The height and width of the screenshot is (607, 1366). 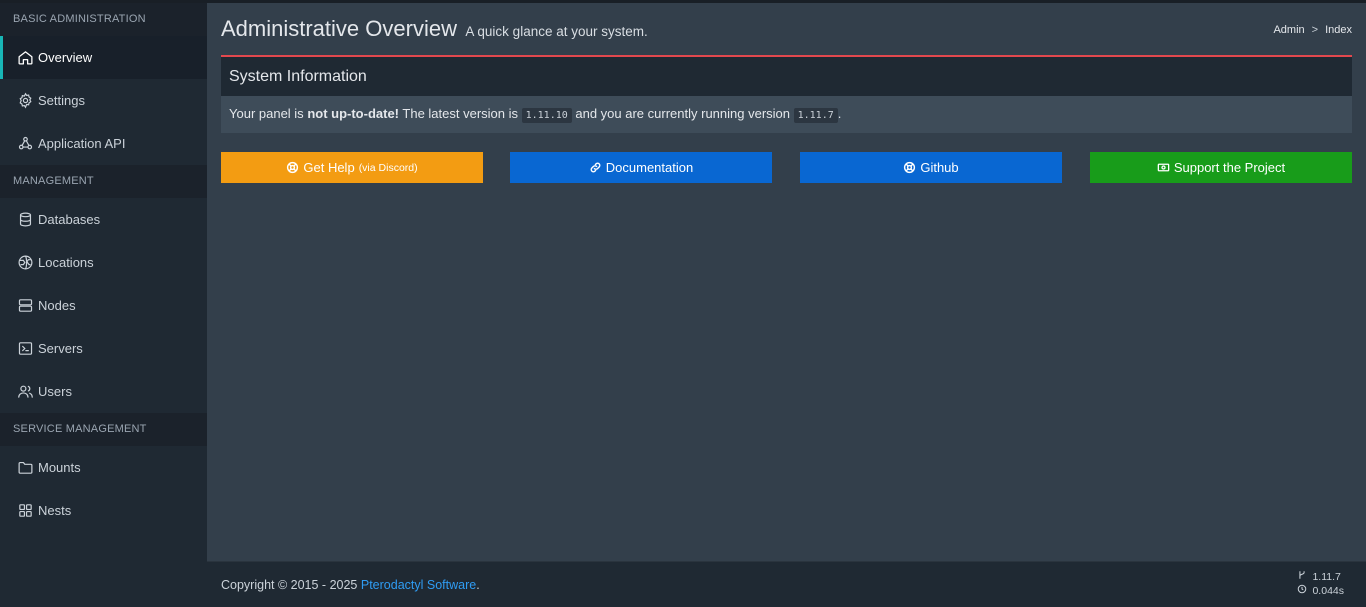 I want to click on sidebar-item-users: Users, so click(x=103, y=391).